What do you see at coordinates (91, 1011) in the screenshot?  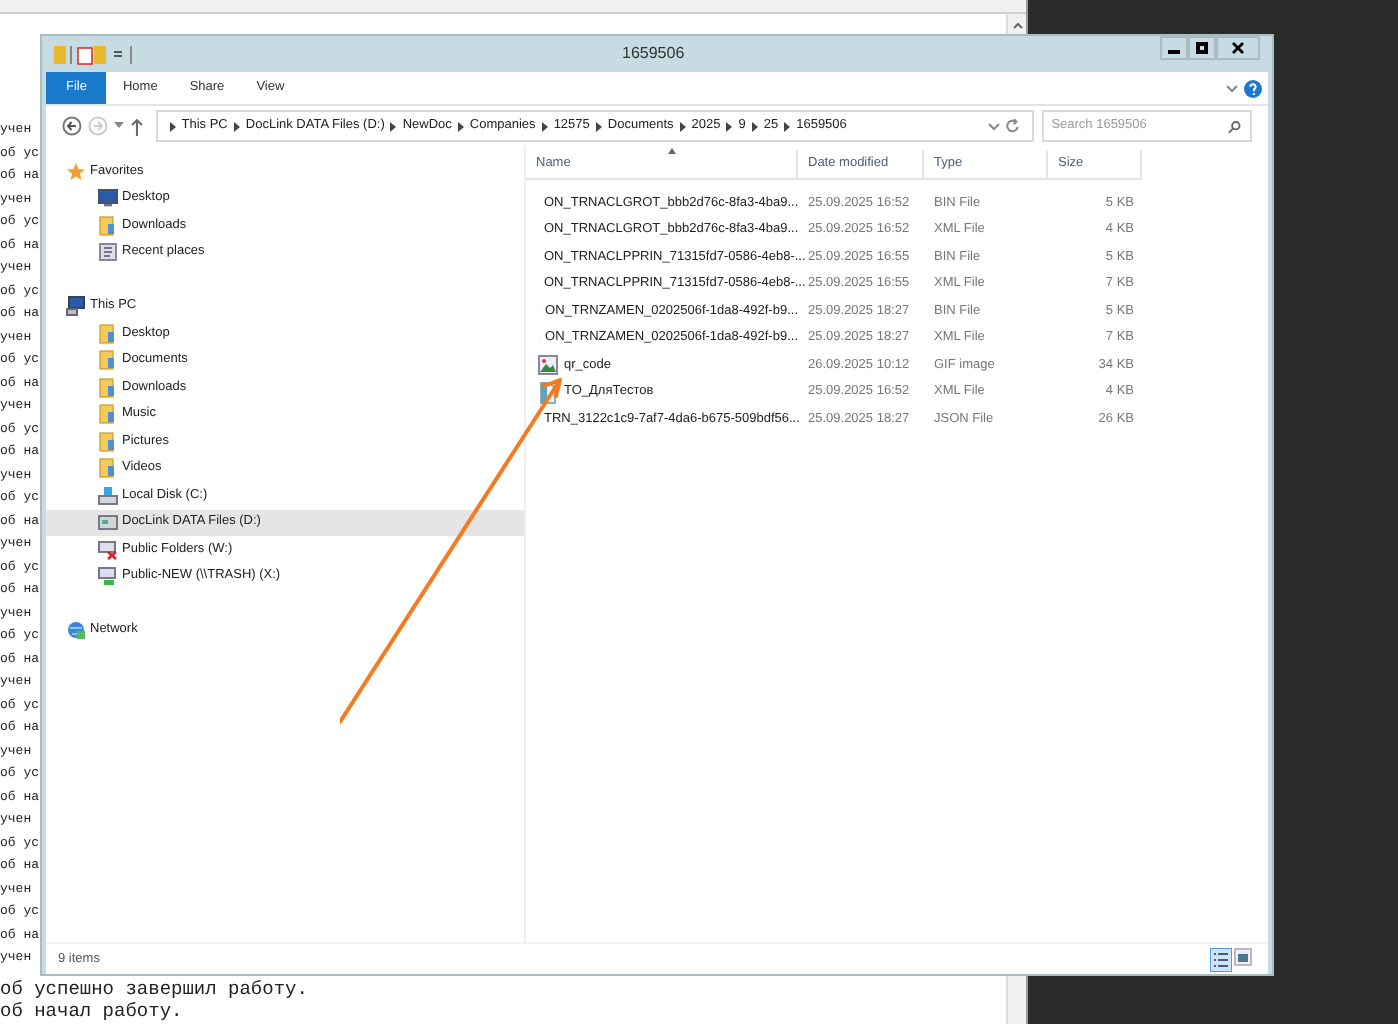 I see `console-line: об начал работу.` at bounding box center [91, 1011].